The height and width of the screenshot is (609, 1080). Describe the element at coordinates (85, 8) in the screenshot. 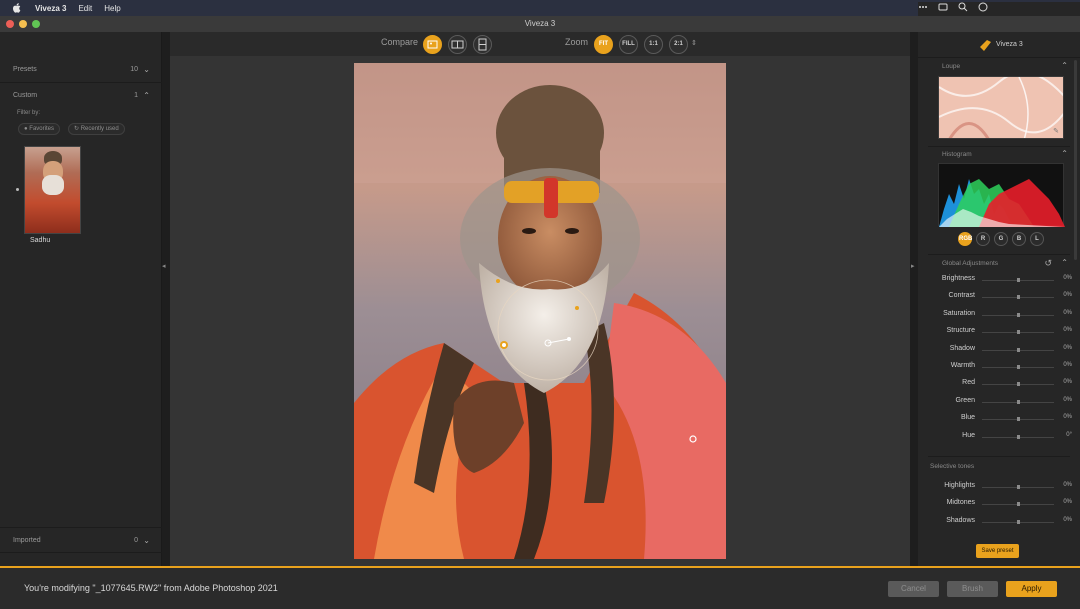

I see `menu-edit: Edit` at that location.